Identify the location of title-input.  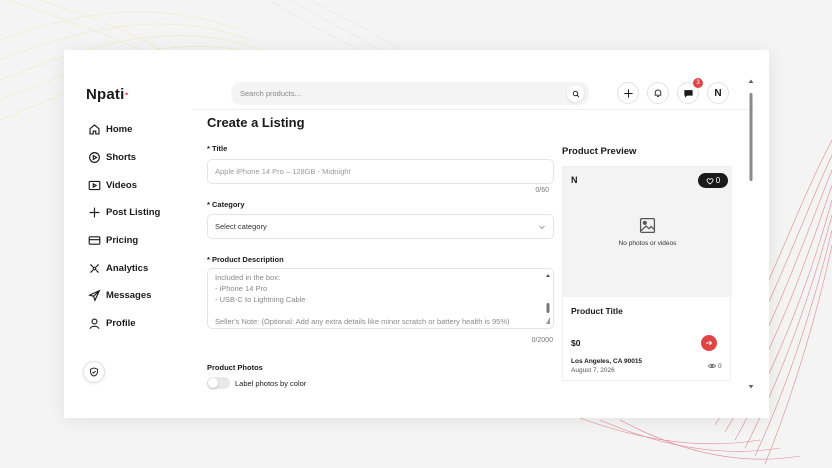
(384, 171).